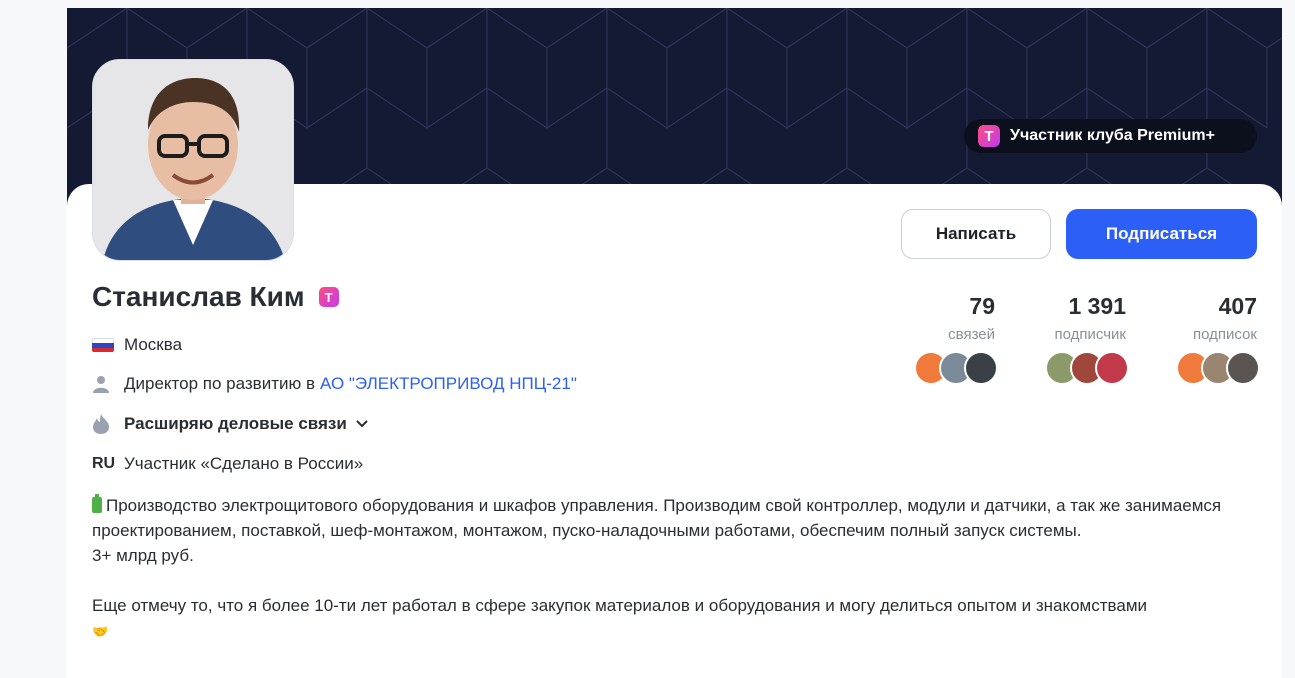 The height and width of the screenshot is (678, 1295). I want to click on subscribe-button: Подписаться, so click(1161, 234).